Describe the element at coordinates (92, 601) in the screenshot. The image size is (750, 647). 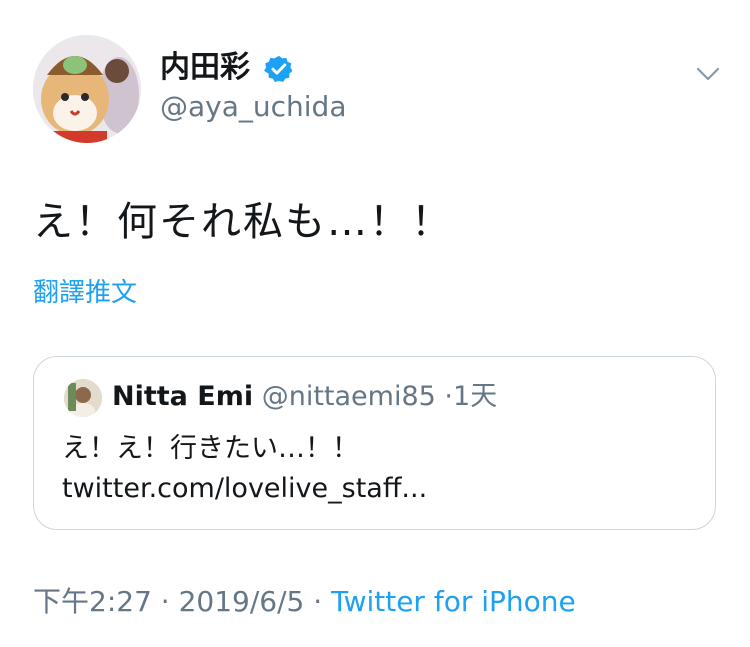
I see `tweet-time: 下午2:27` at that location.